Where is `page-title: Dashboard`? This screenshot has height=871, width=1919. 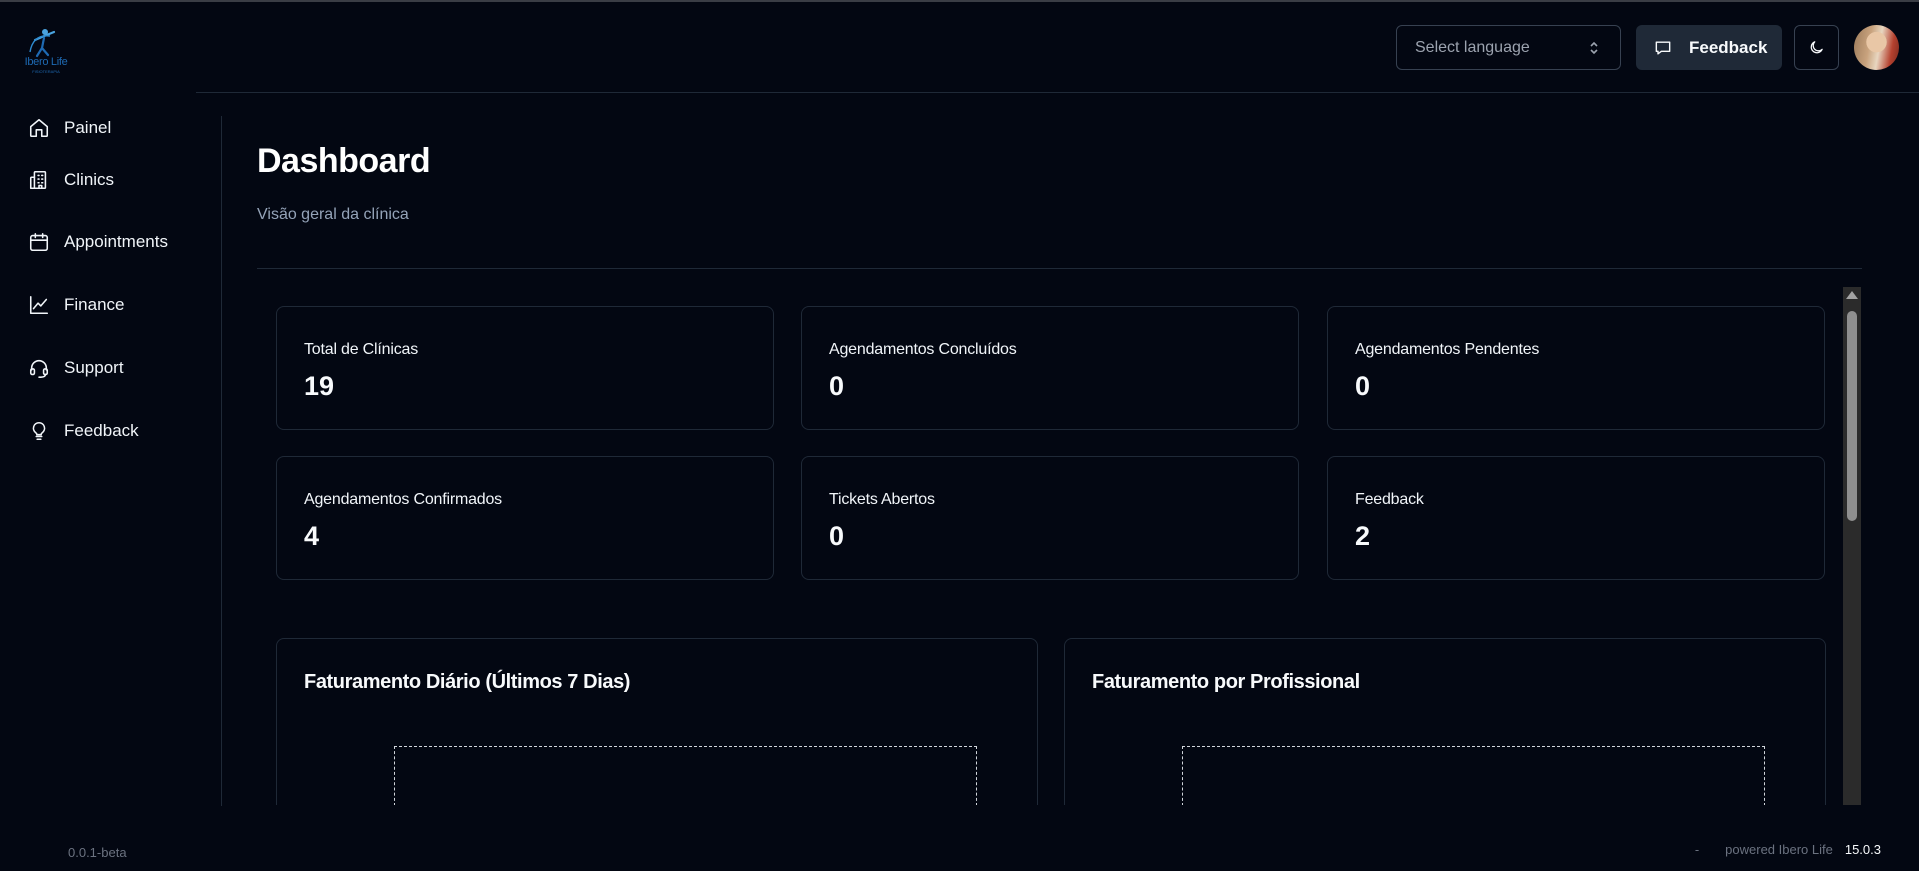 page-title: Dashboard is located at coordinates (344, 161).